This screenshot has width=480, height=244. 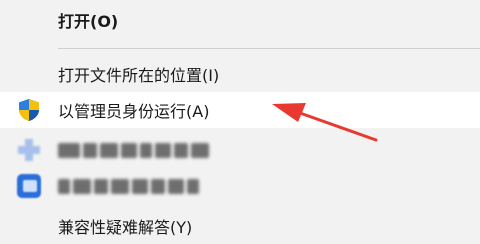 What do you see at coordinates (269, 48) in the screenshot?
I see `menu-separator` at bounding box center [269, 48].